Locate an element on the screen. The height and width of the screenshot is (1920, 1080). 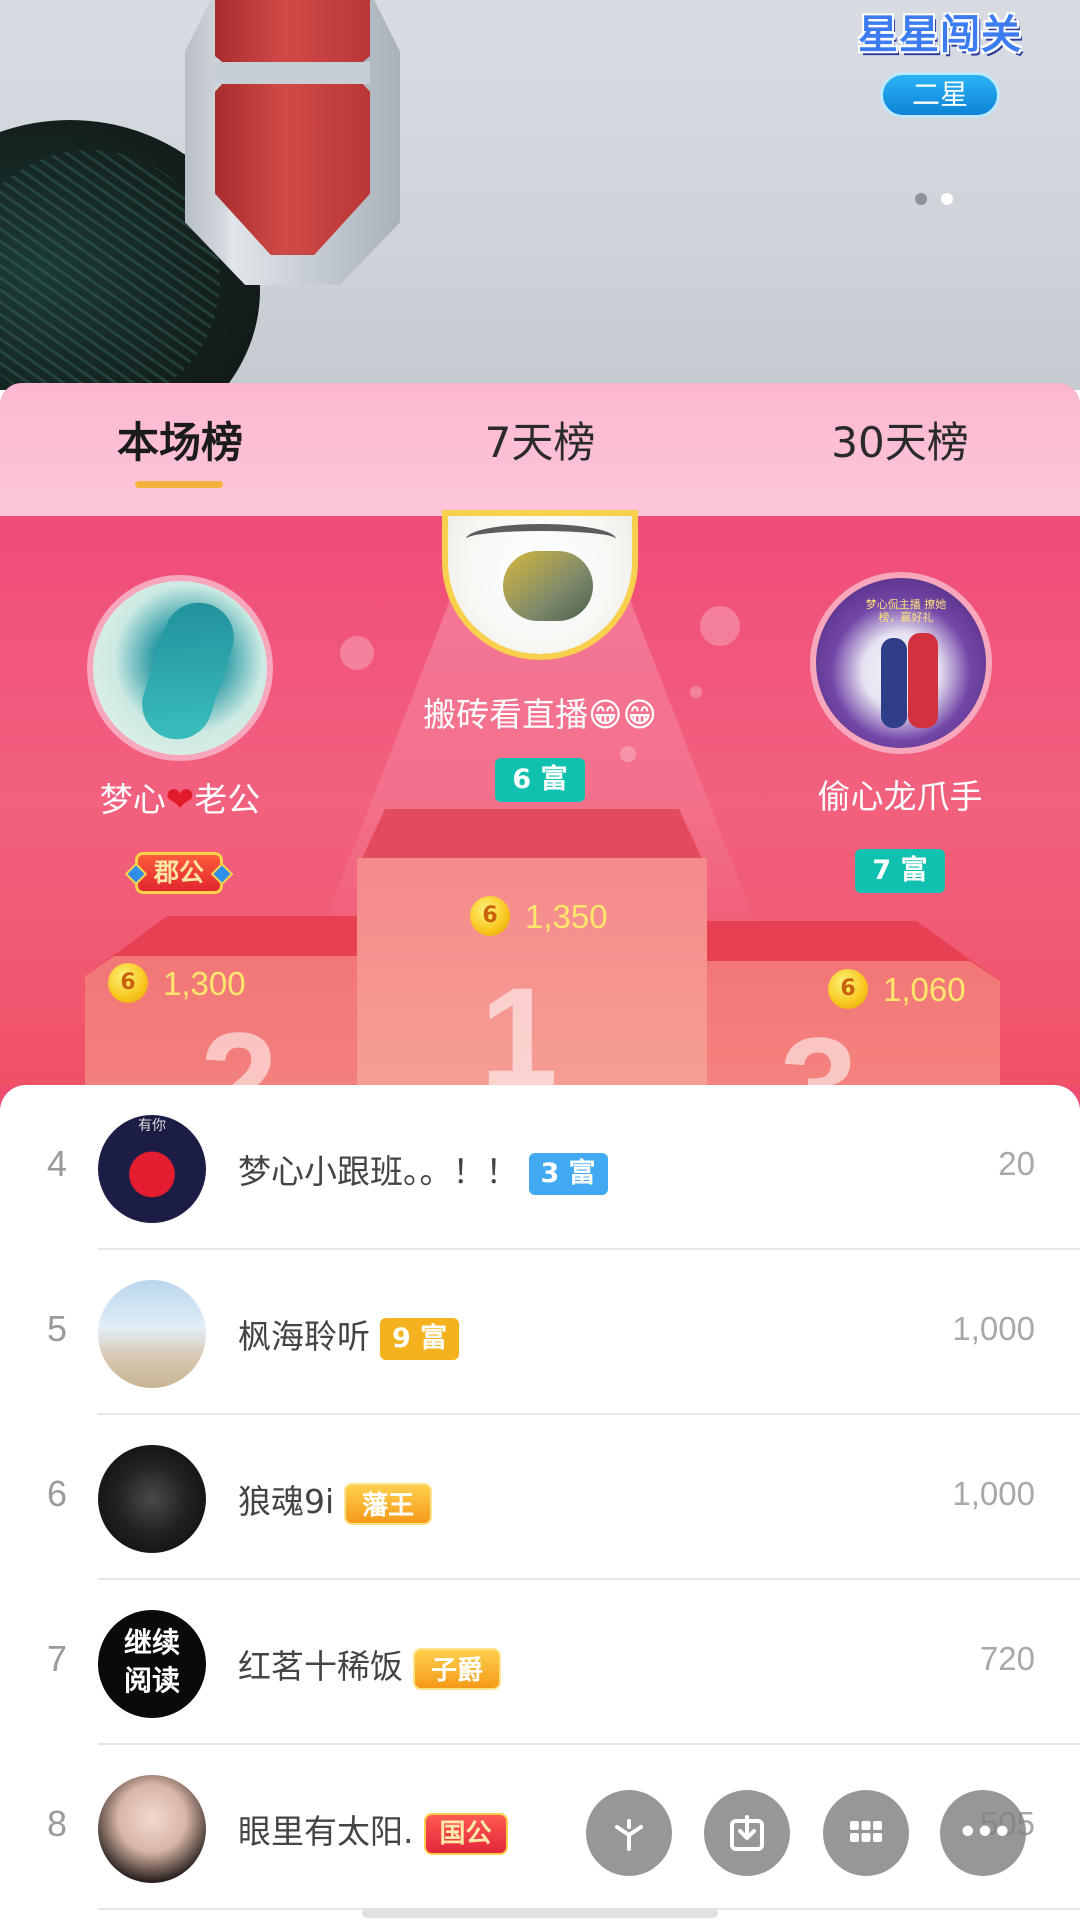
banner-pager is located at coordinates (941, 199).